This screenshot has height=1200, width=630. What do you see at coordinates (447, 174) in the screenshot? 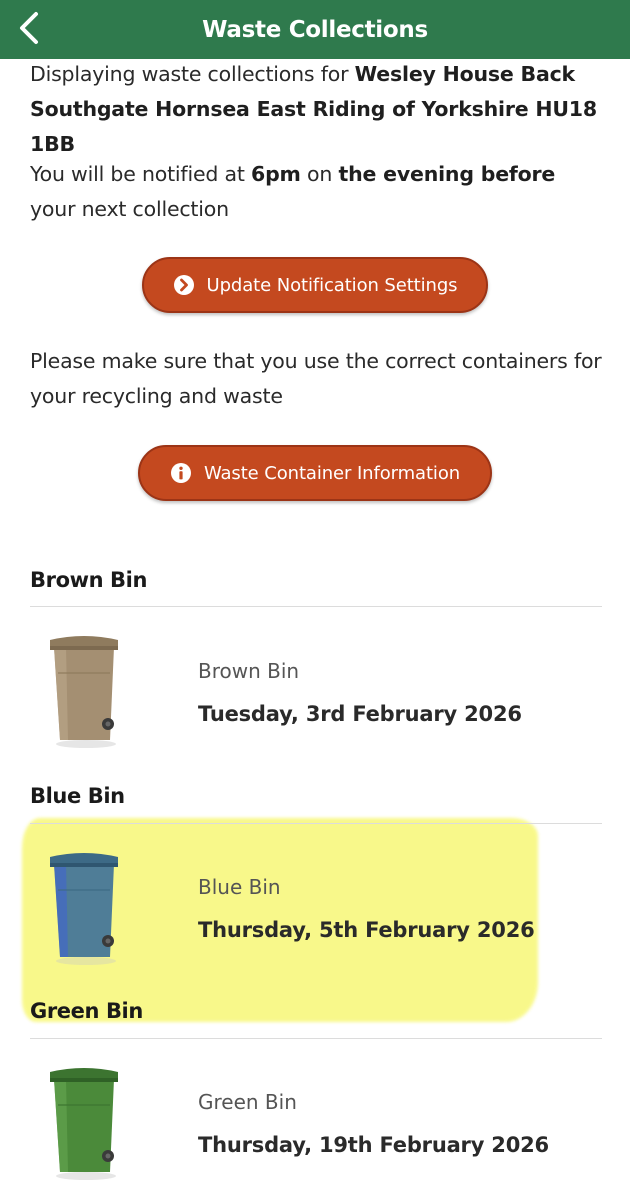
I see `notification-when: the evening before` at bounding box center [447, 174].